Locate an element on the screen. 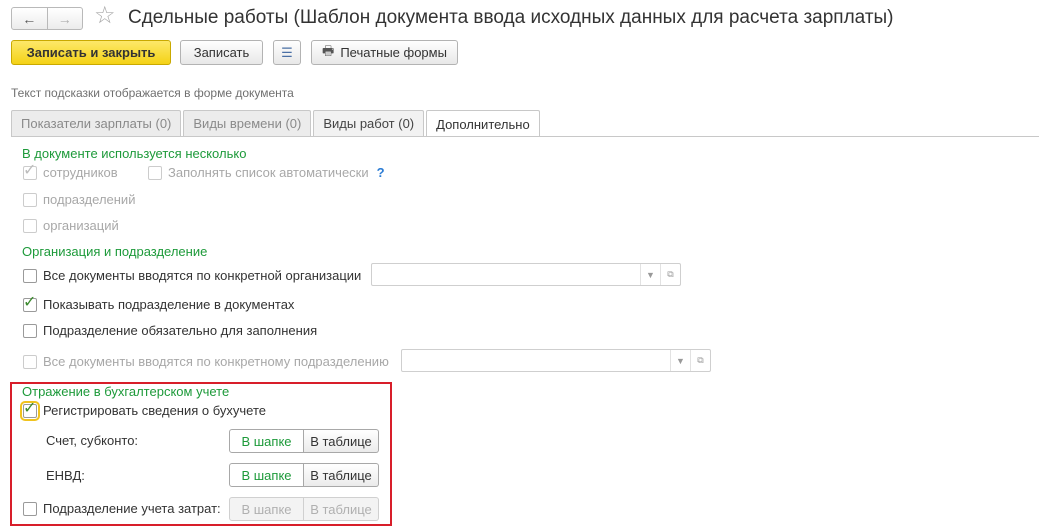 The width and height of the screenshot is (1039, 527). back-button: ← is located at coordinates (29, 18).